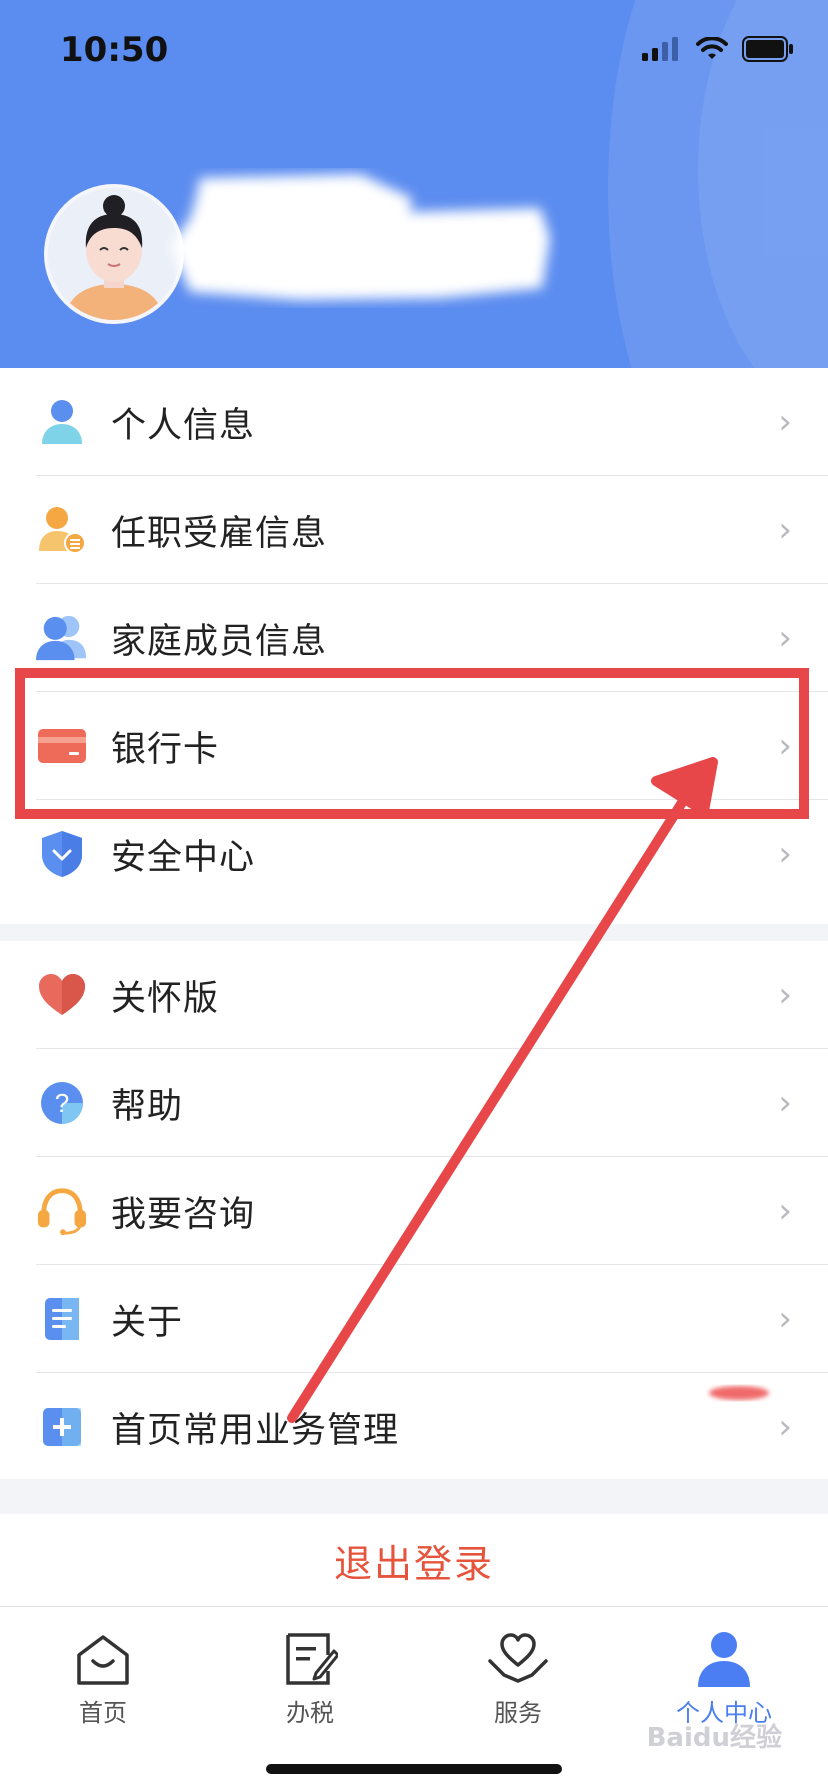  I want to click on menu-item-label: 关怀版, so click(165, 998).